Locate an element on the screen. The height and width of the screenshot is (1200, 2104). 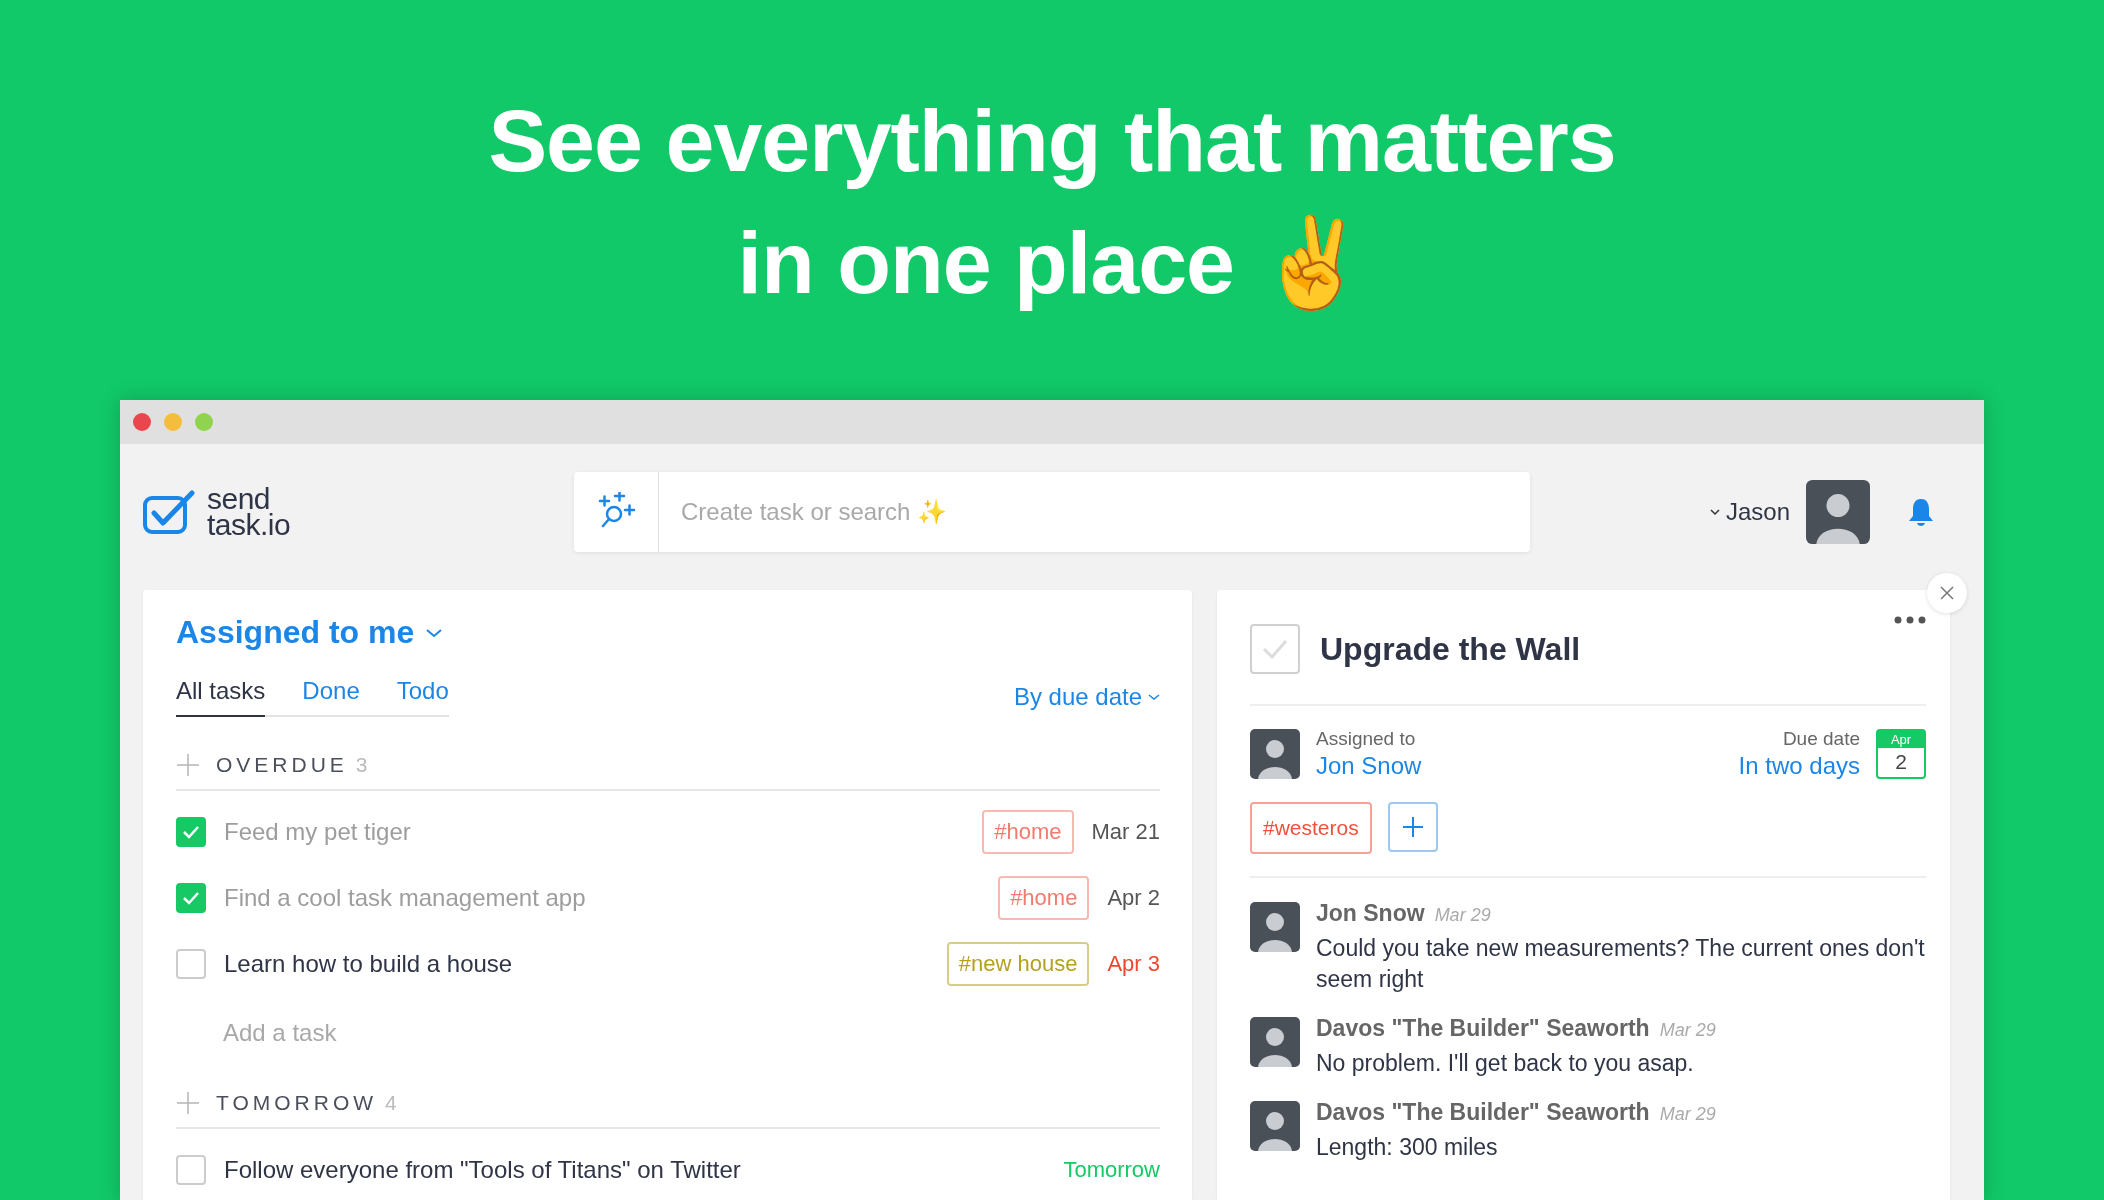
close-button is located at coordinates (1947, 593).